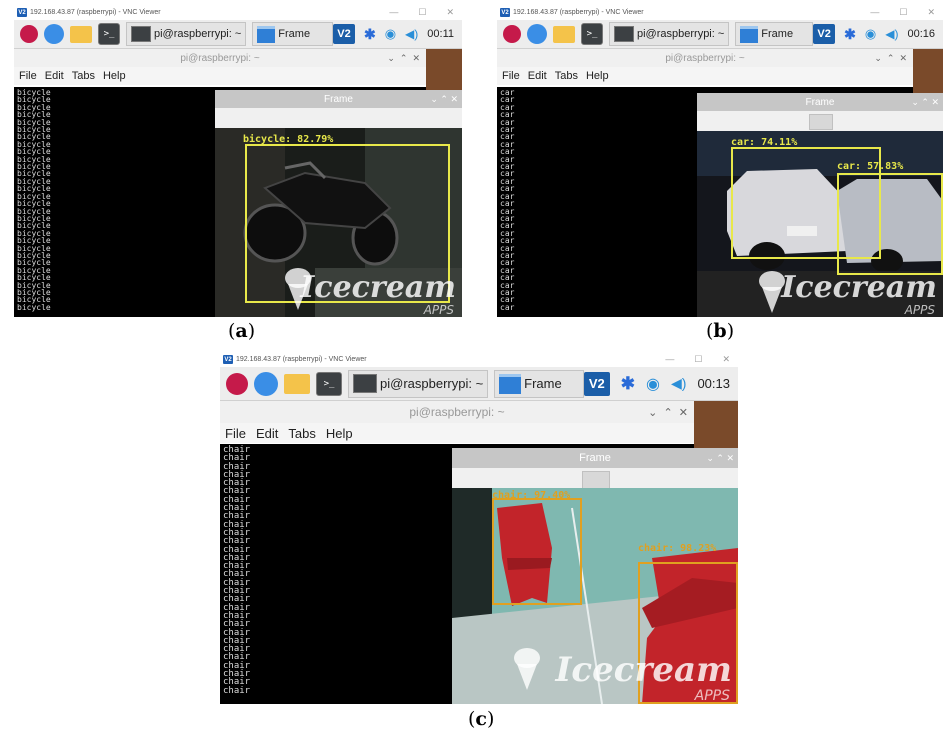 This screenshot has width=943, height=740. I want to click on watermark-sub: APPS, so click(919, 310).